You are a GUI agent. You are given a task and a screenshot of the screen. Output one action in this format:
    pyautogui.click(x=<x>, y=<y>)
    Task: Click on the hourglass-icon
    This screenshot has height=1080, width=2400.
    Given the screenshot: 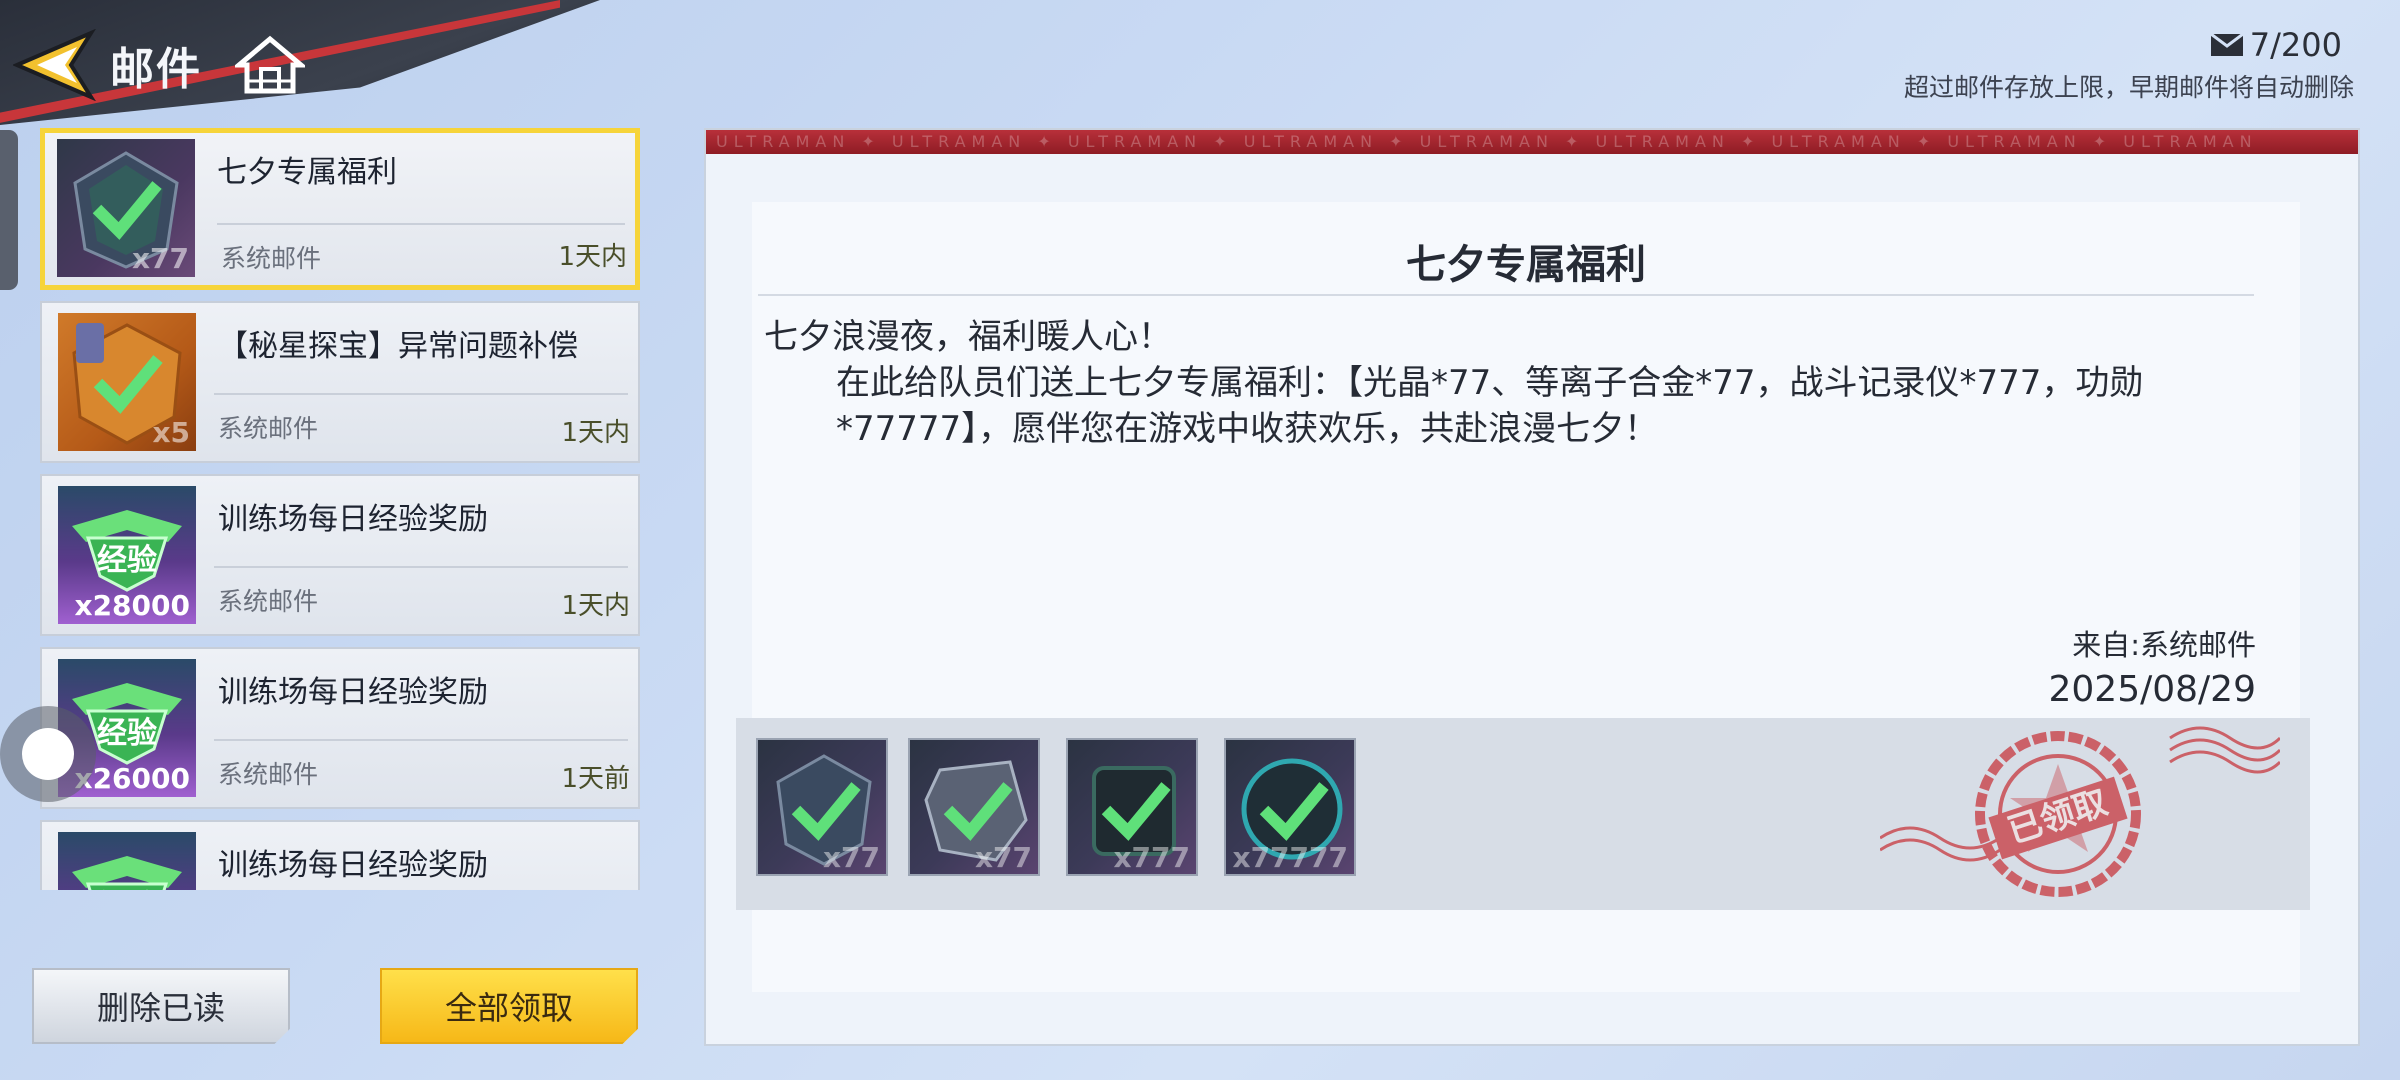 What is the action you would take?
    pyautogui.click(x=90, y=343)
    